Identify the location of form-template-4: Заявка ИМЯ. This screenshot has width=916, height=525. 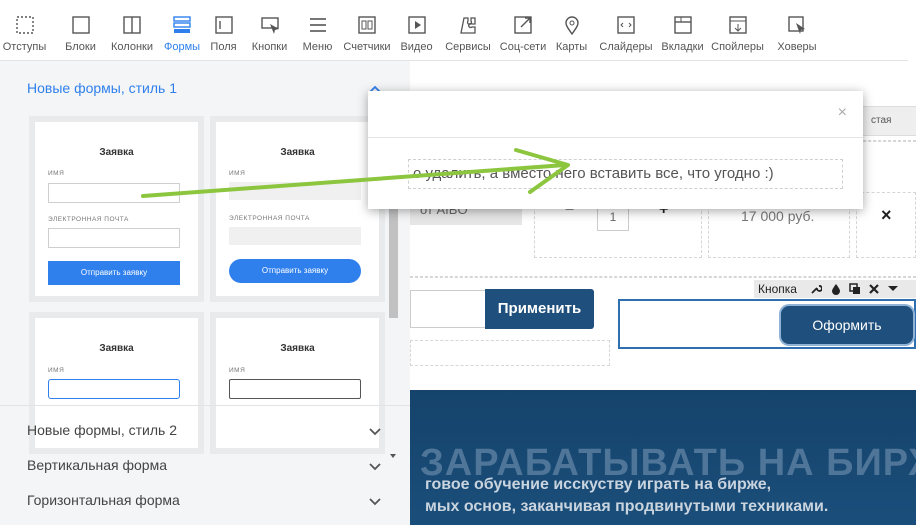
(297, 383).